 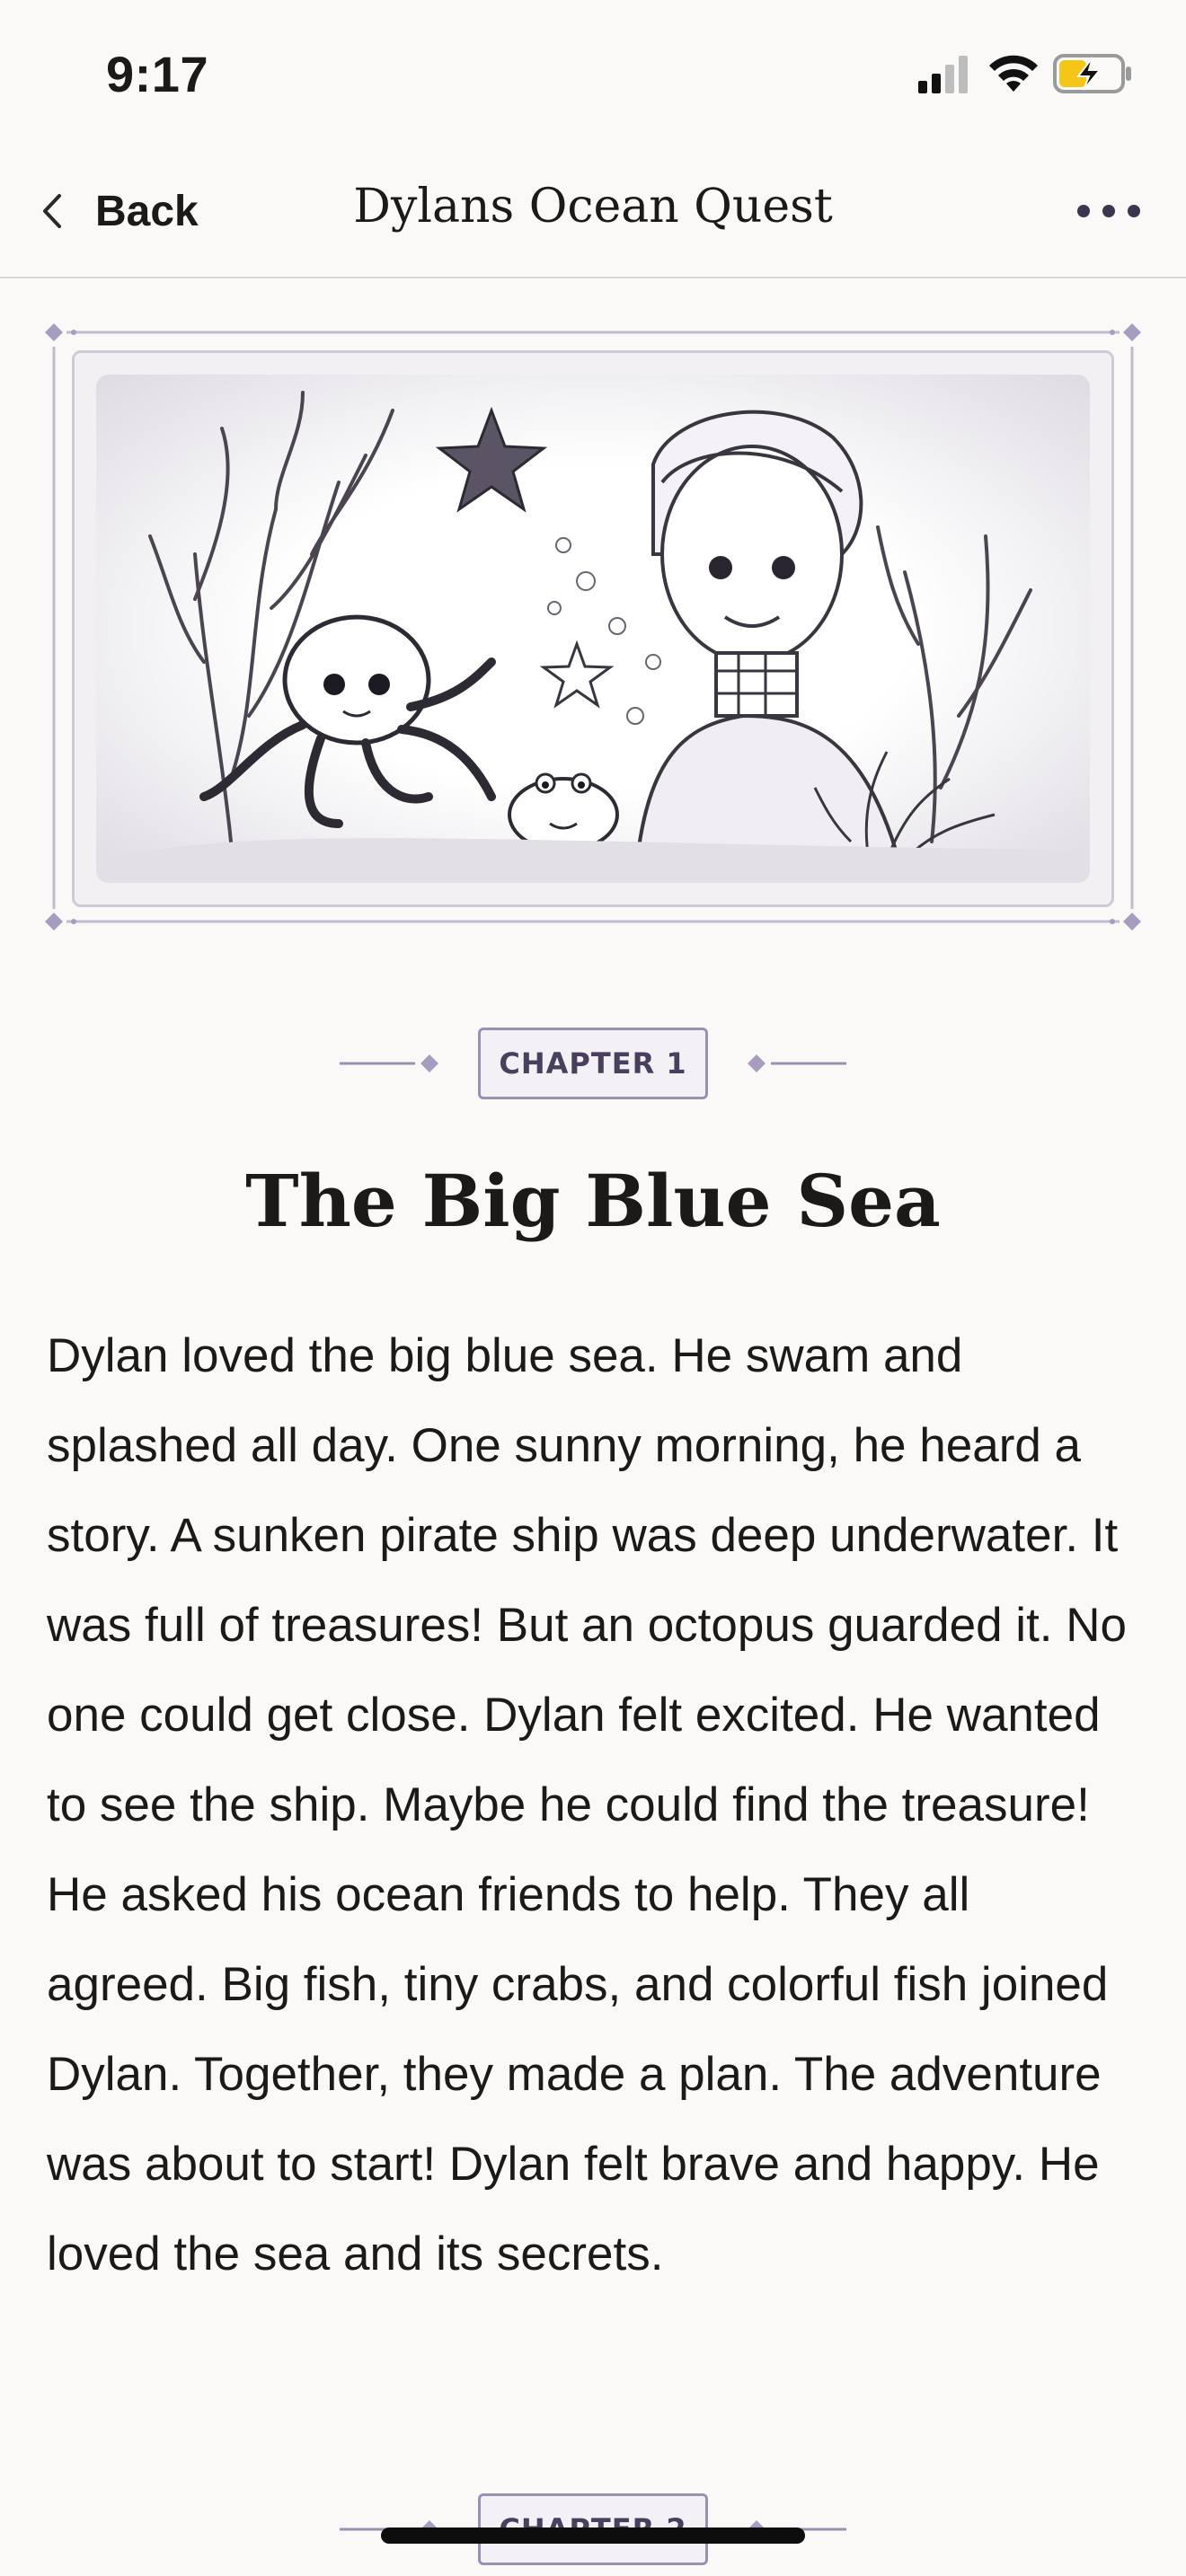 I want to click on battery-charging-icon, so click(x=1092, y=73).